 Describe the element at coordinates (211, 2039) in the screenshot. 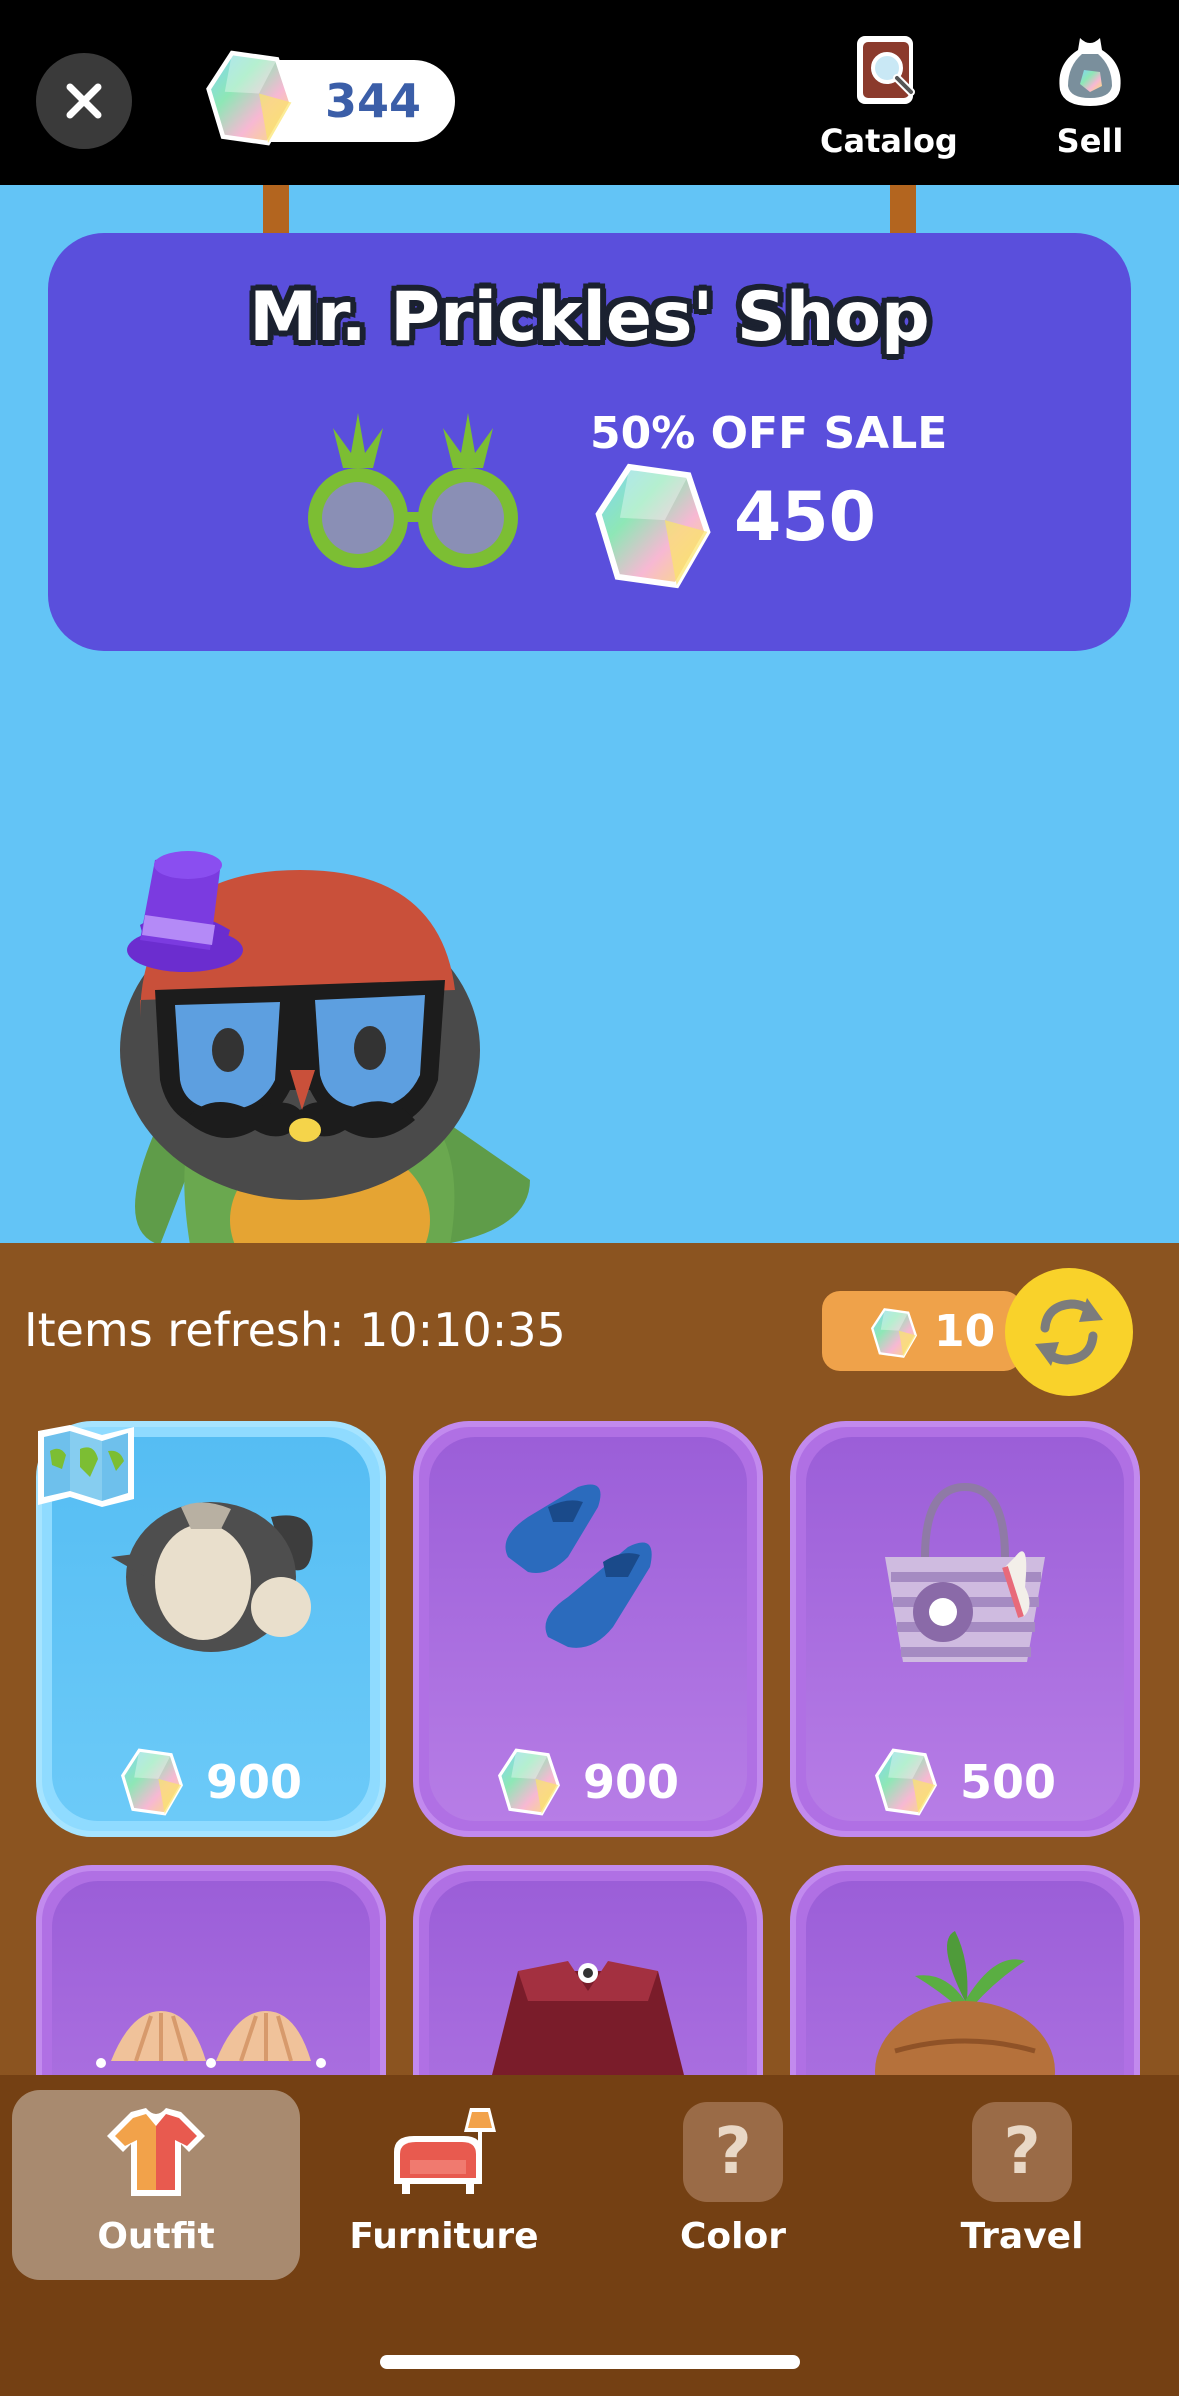

I see `seashell-top-icon` at that location.